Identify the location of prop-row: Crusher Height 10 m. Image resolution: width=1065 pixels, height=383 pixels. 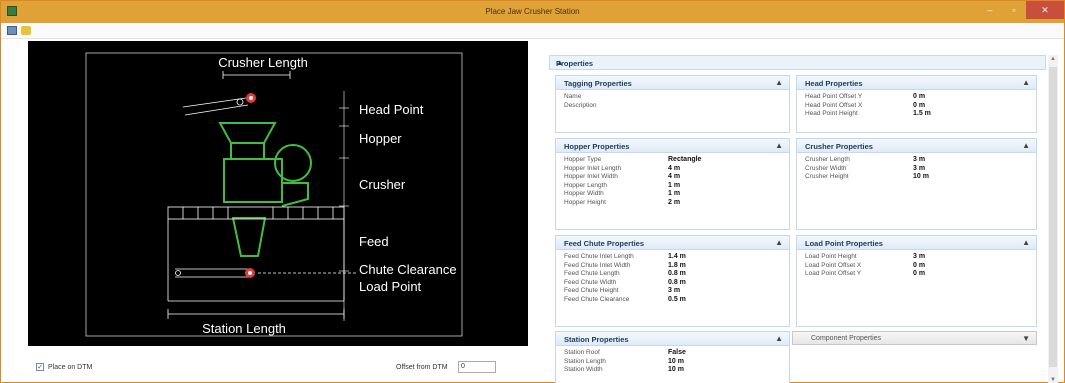
(918, 177).